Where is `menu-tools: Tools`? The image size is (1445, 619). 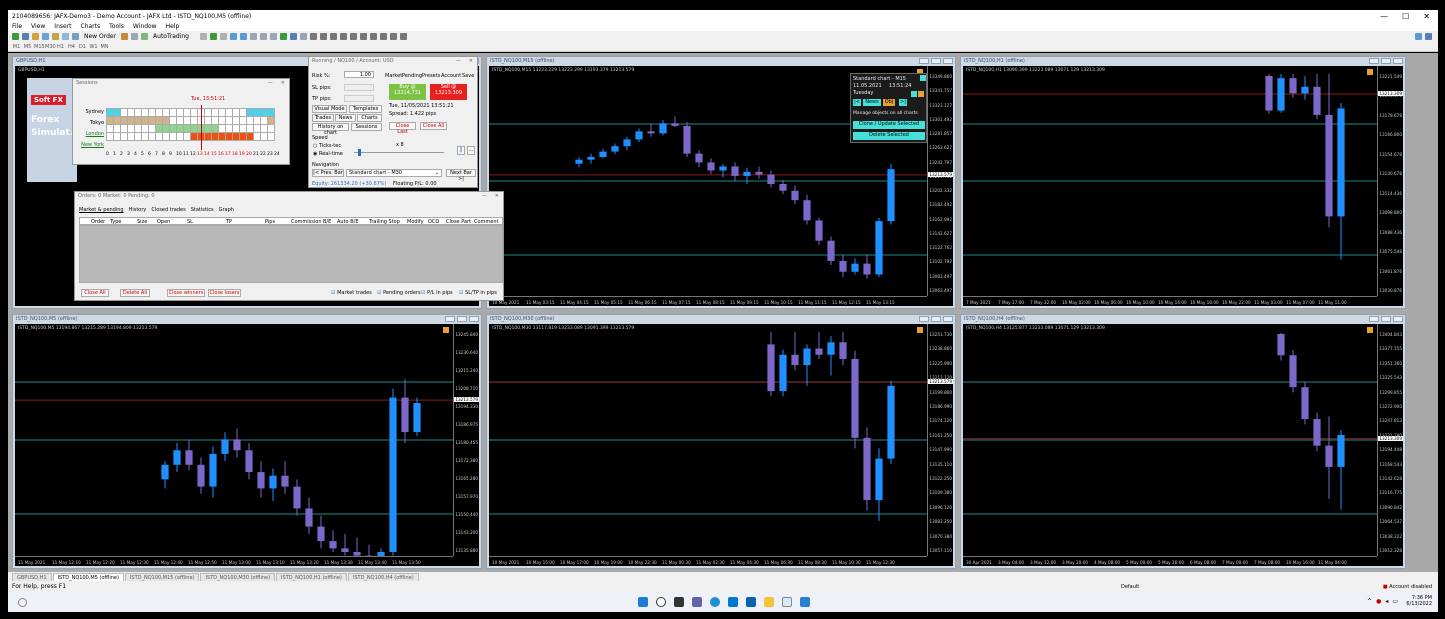 menu-tools: Tools is located at coordinates (116, 26).